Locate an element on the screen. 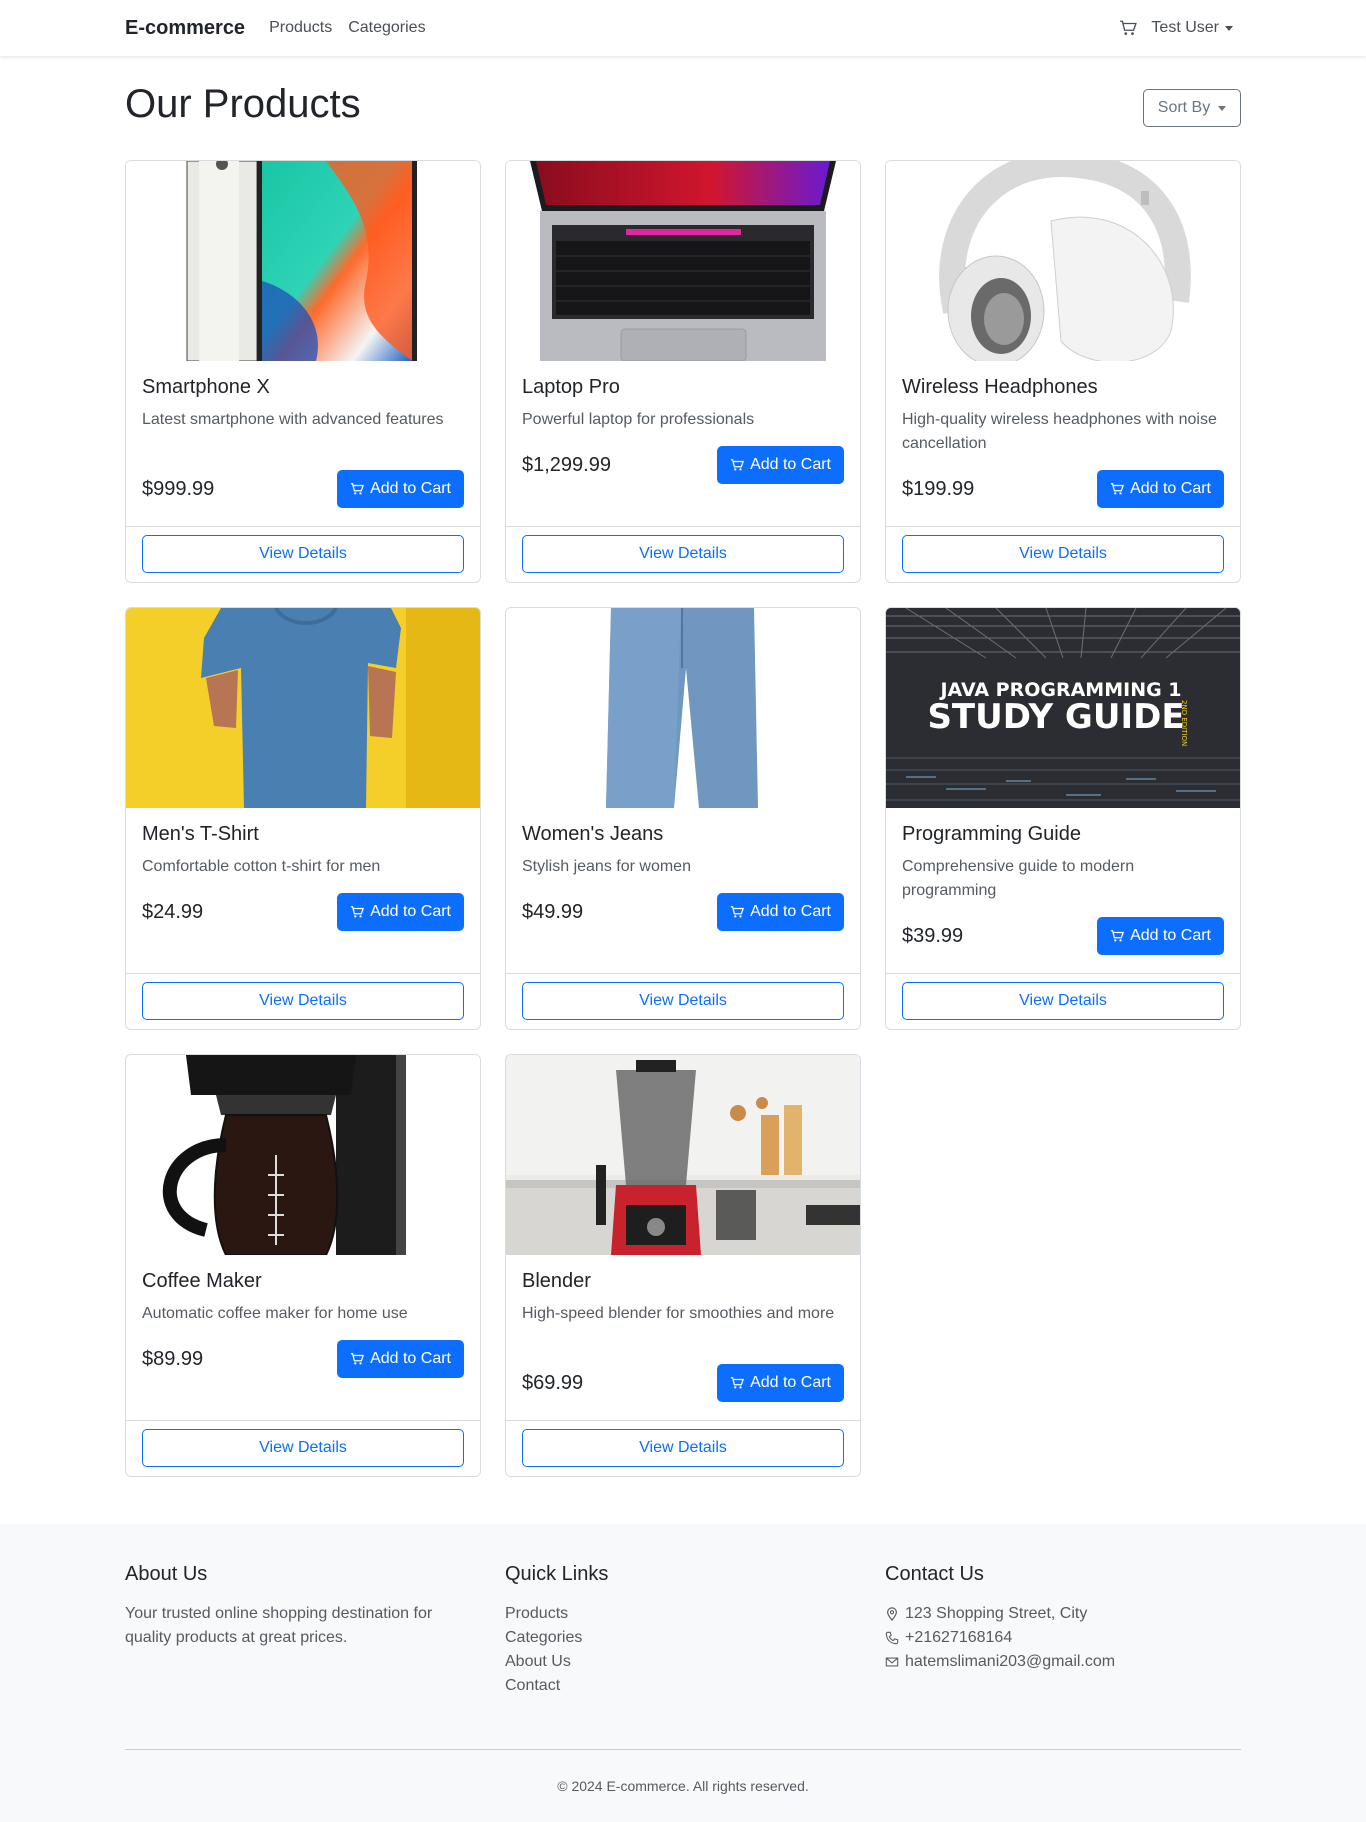  book-cover-edition: 2ND EDITION is located at coordinates (1184, 723).